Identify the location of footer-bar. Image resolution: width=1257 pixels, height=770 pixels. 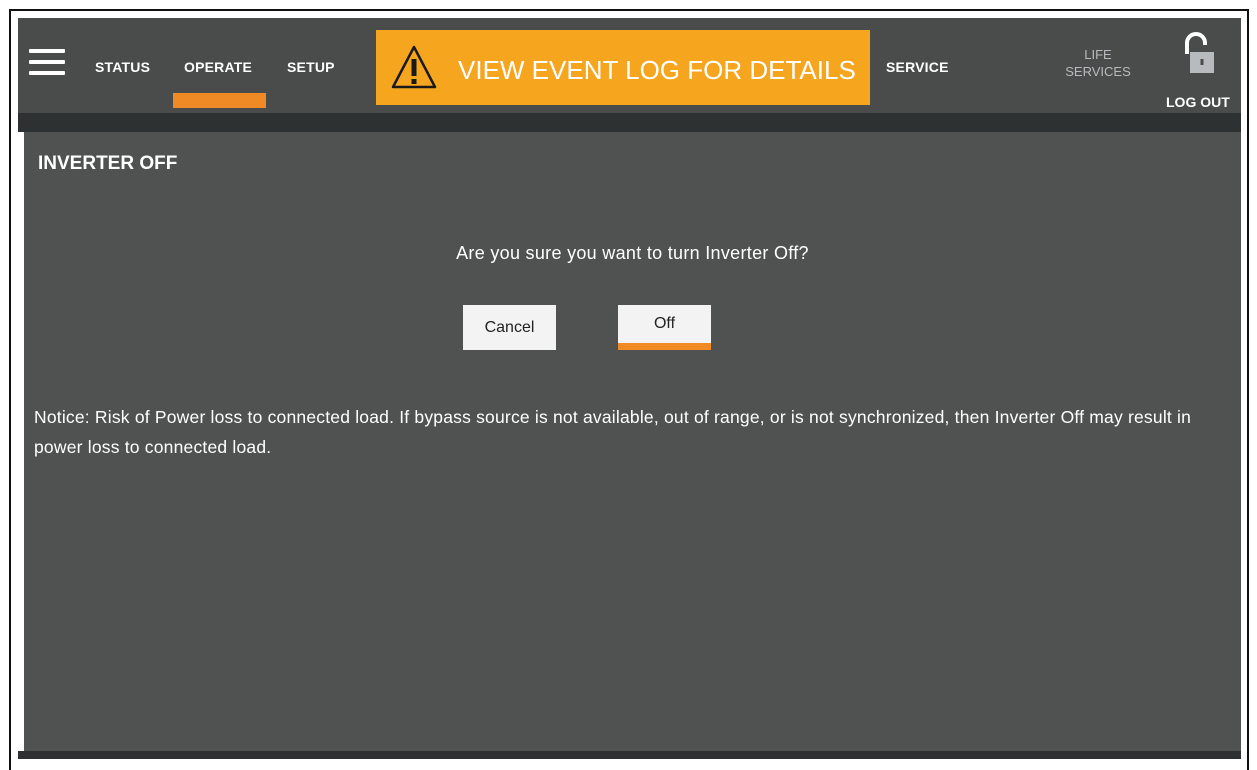
(629, 755).